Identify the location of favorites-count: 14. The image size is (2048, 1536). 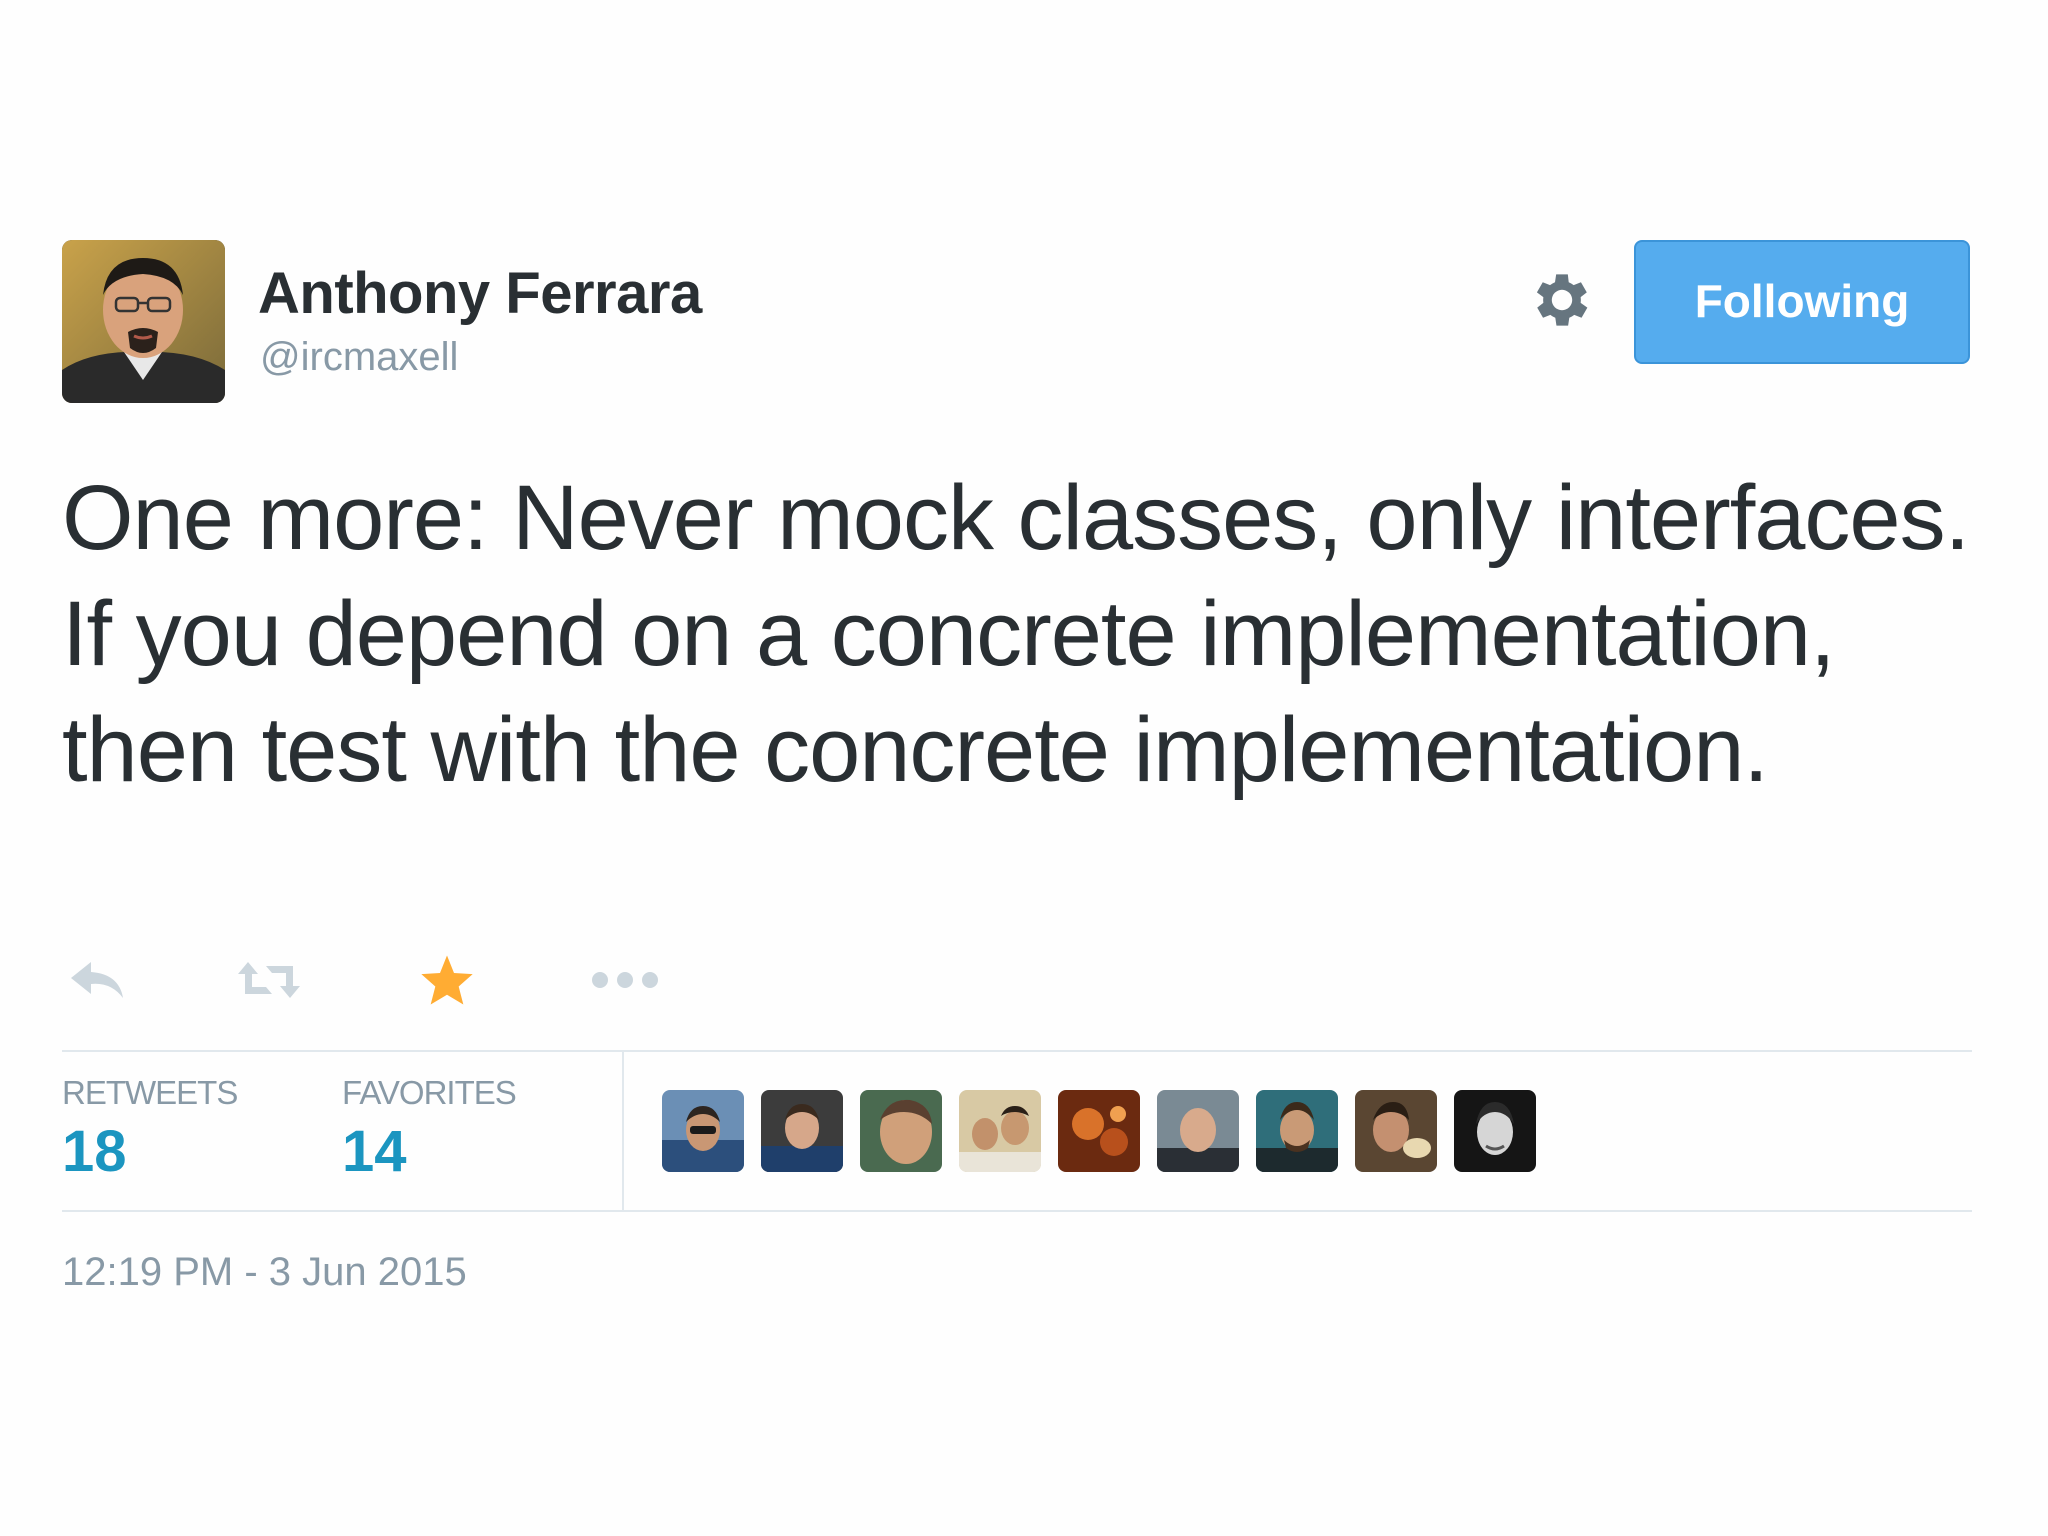
(374, 1151).